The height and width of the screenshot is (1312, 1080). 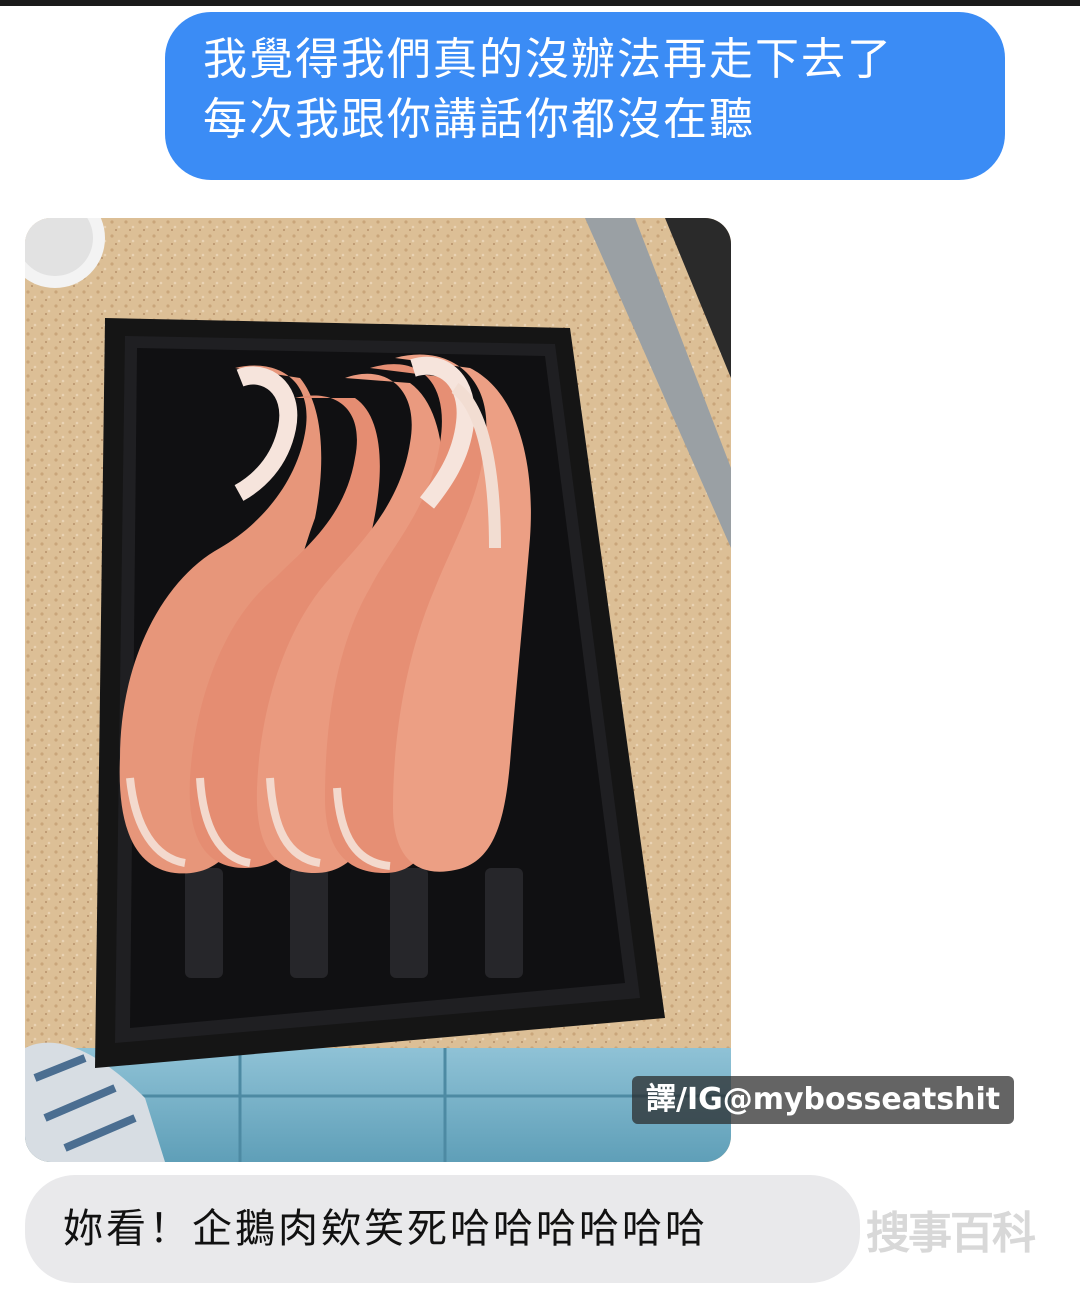 I want to click on outgoing-message-line-1: 我覺得我們真的沒辦法再走下去了, so click(x=548, y=59).